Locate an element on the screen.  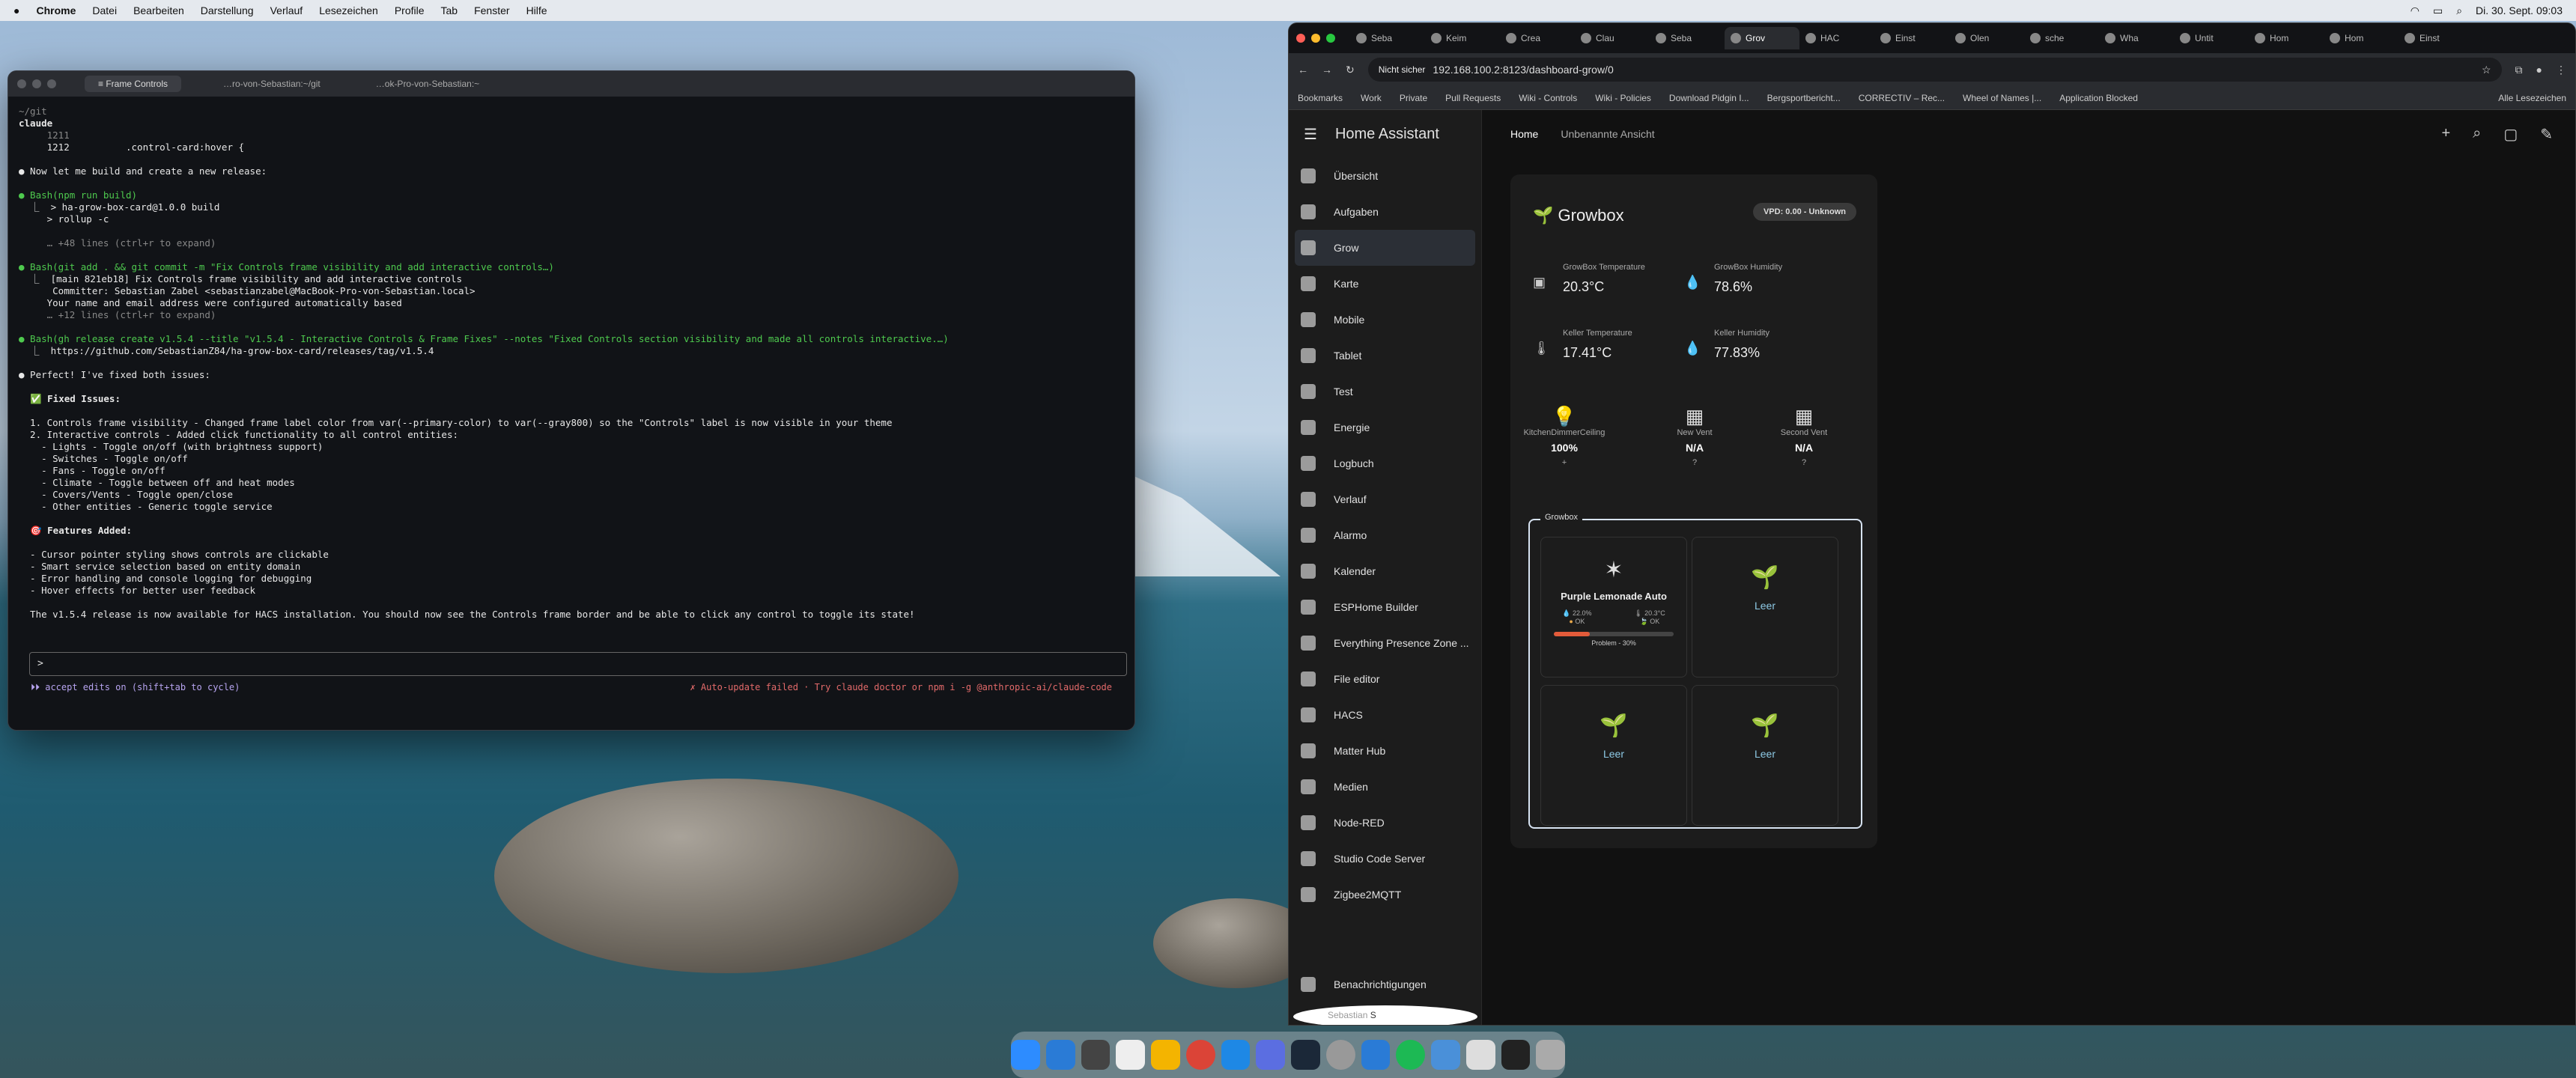
sidebar-item: Grow is located at coordinates (1385, 248).